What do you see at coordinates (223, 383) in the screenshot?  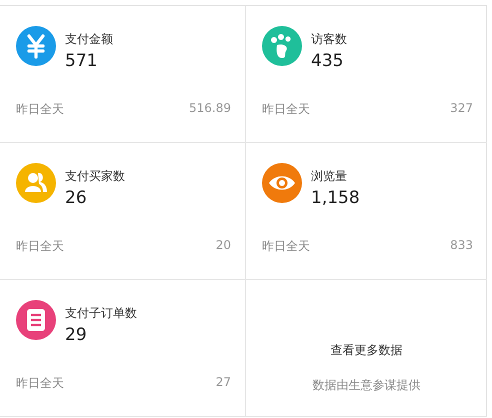 I see `previous-value: 27` at bounding box center [223, 383].